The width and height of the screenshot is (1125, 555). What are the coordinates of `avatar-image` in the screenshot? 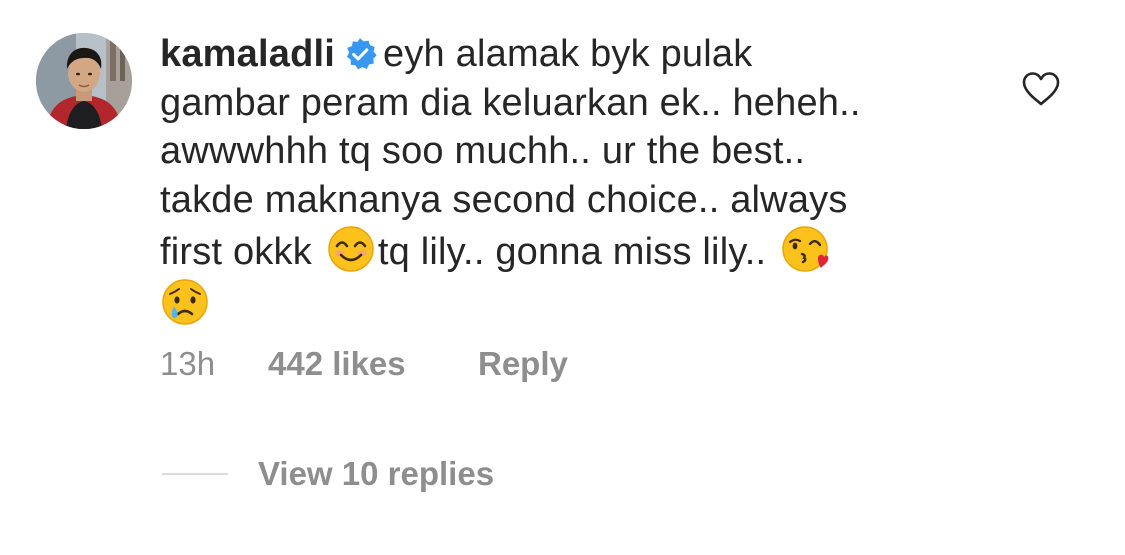 It's located at (84, 81).